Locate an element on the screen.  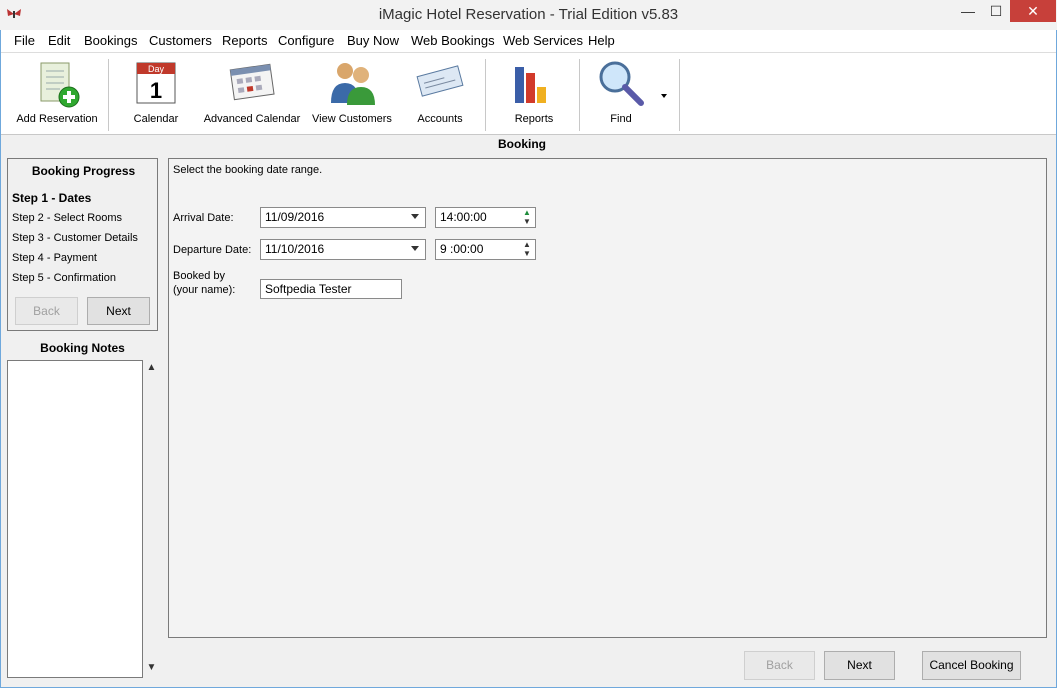
minimize-button: — is located at coordinates (968, 11).